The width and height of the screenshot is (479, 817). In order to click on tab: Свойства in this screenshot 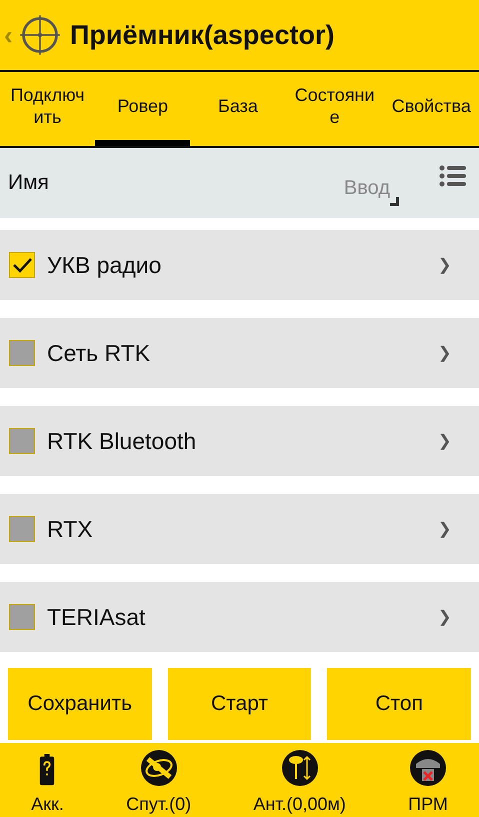, I will do `click(431, 109)`.